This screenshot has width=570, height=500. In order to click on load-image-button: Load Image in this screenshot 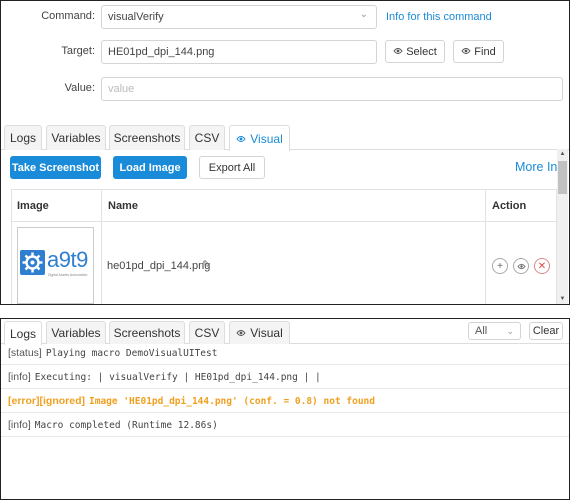, I will do `click(150, 167)`.